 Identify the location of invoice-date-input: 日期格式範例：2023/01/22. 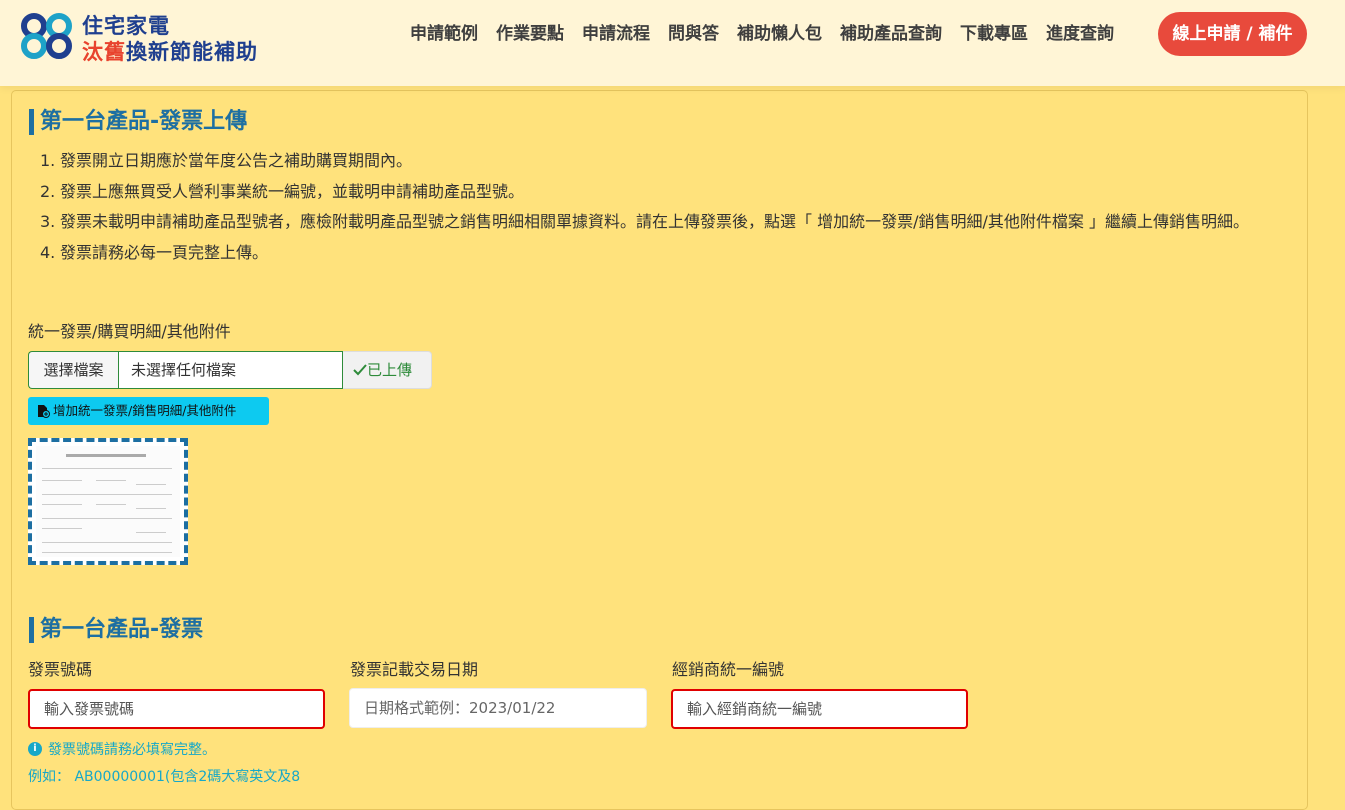
(498, 708).